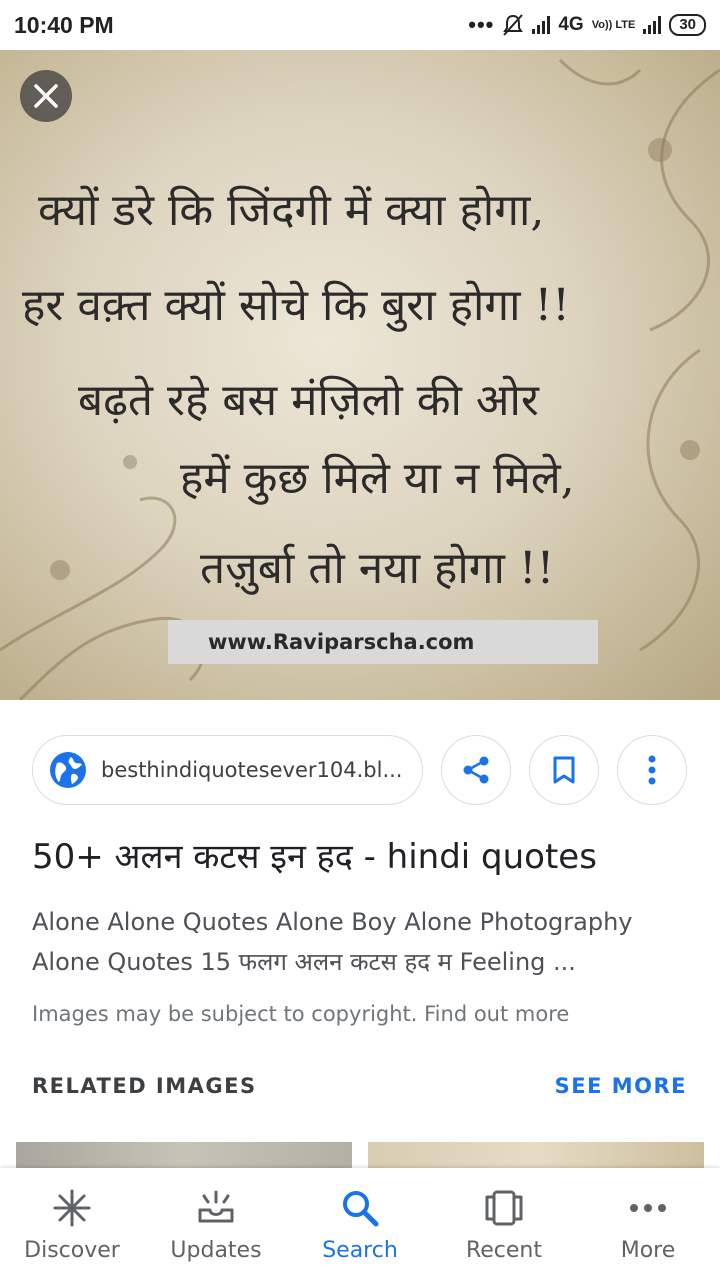 The height and width of the screenshot is (1280, 720). Describe the element at coordinates (687, 25) in the screenshot. I see `battery-icon: 30` at that location.